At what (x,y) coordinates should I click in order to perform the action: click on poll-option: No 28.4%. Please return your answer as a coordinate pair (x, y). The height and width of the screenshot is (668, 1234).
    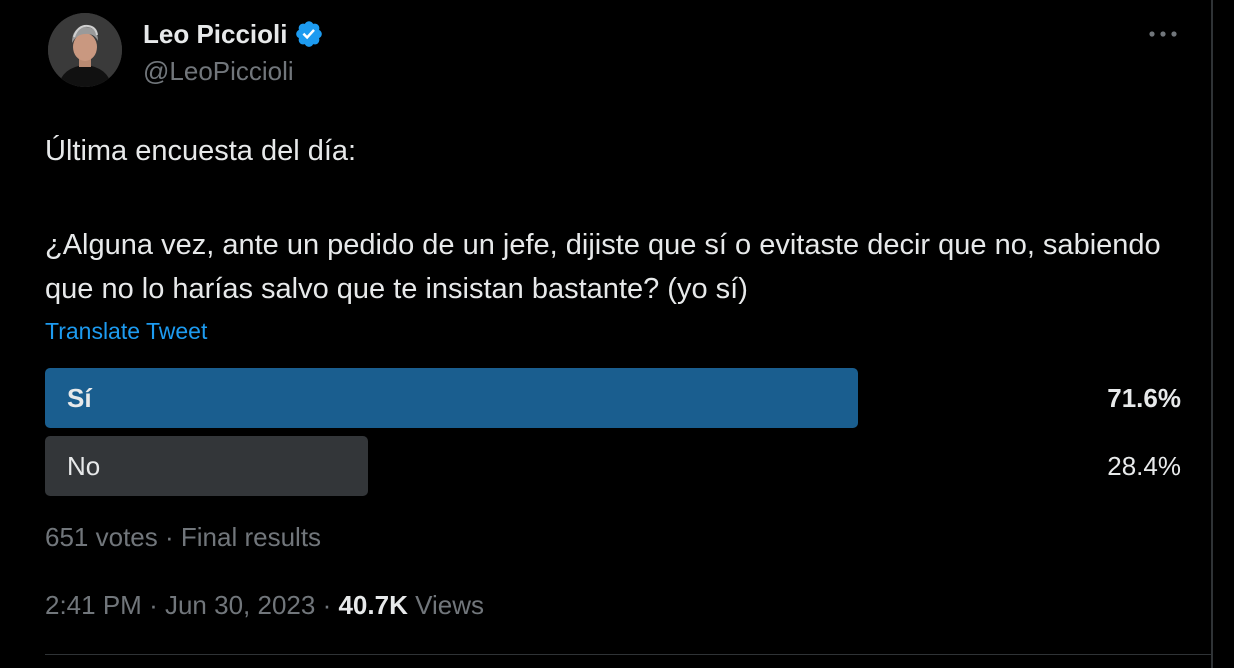
    Looking at the image, I should click on (613, 466).